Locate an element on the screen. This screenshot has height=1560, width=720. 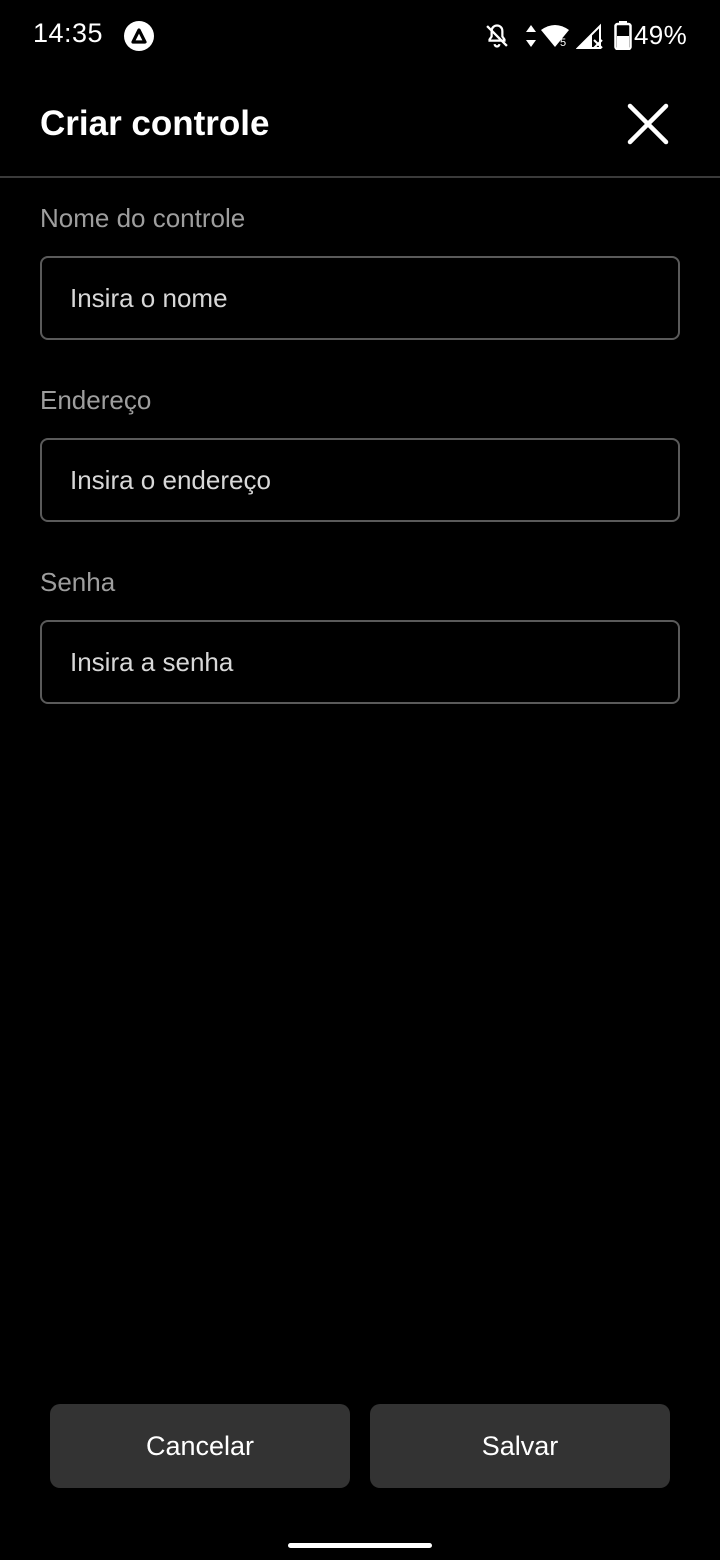
status-time: 14:35 is located at coordinates (68, 33).